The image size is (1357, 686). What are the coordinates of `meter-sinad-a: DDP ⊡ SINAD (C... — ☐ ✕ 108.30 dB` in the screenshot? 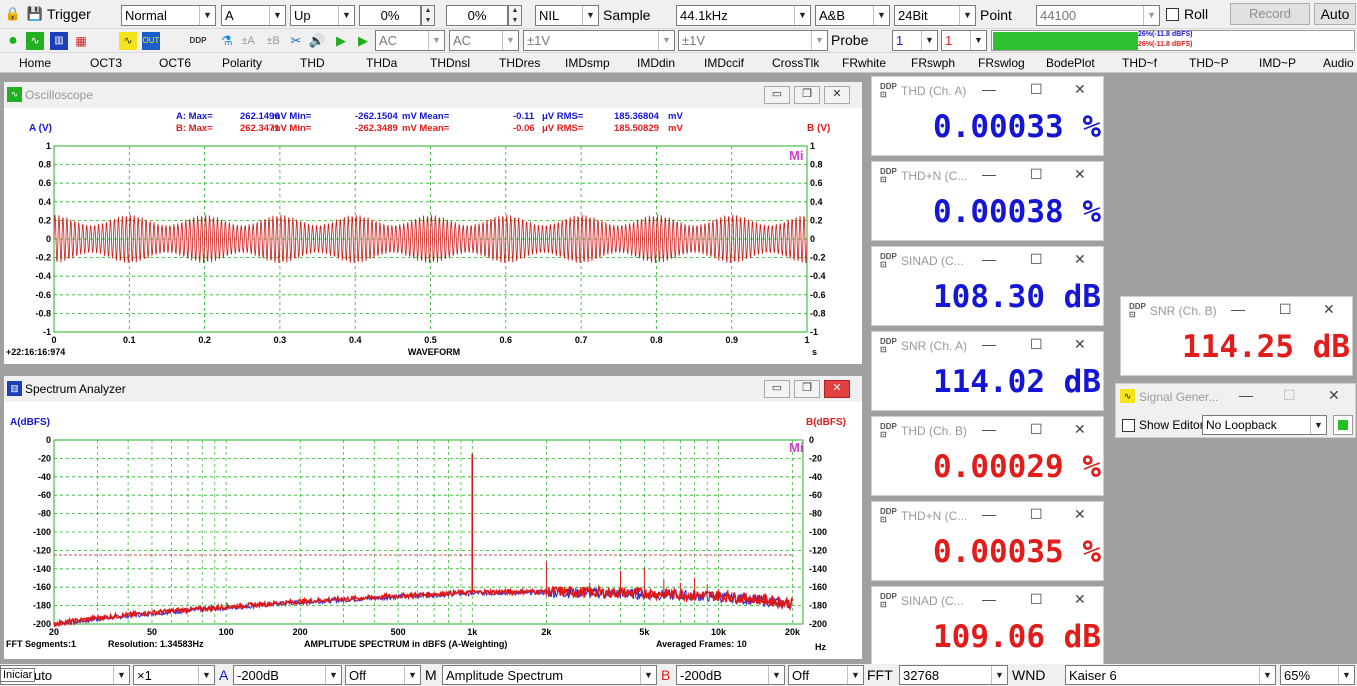 It's located at (987, 286).